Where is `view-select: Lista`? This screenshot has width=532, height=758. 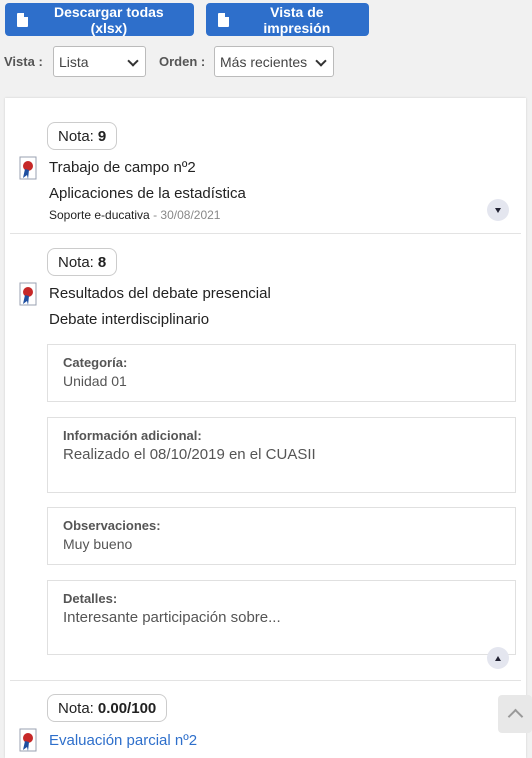
view-select: Lista is located at coordinates (99, 61).